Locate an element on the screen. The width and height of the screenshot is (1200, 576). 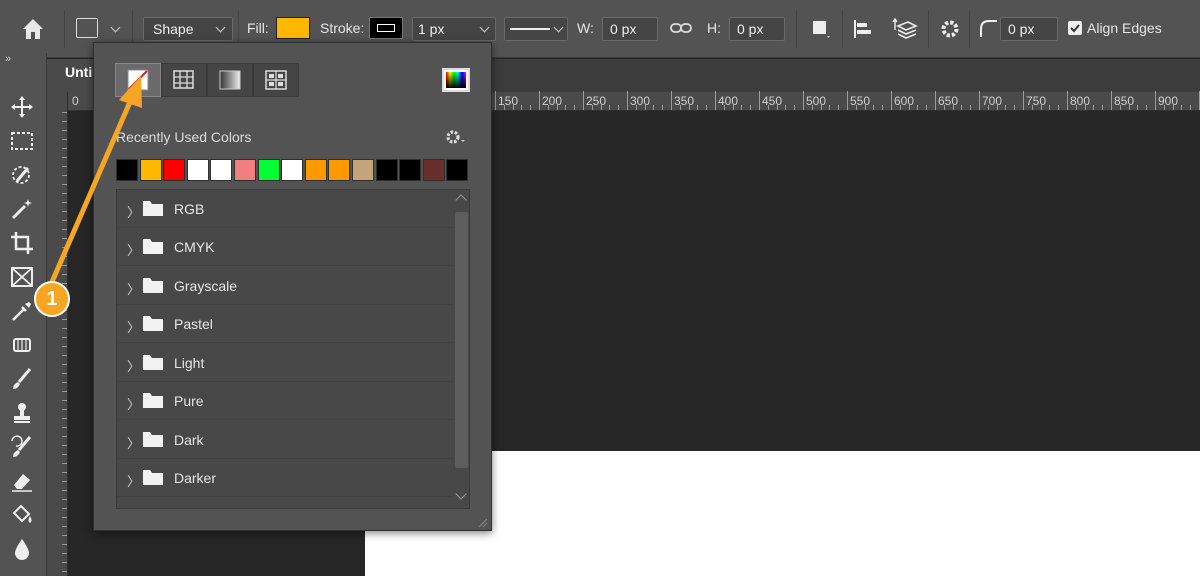
step-number-badge: 1 is located at coordinates (52, 299).